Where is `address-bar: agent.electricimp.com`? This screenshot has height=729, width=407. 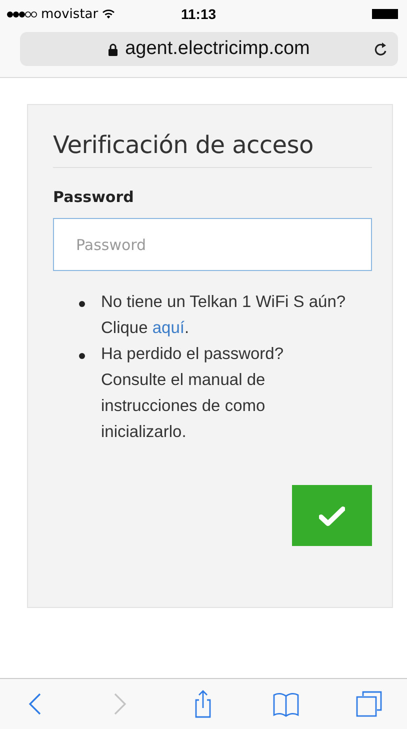 address-bar: agent.electricimp.com is located at coordinates (209, 49).